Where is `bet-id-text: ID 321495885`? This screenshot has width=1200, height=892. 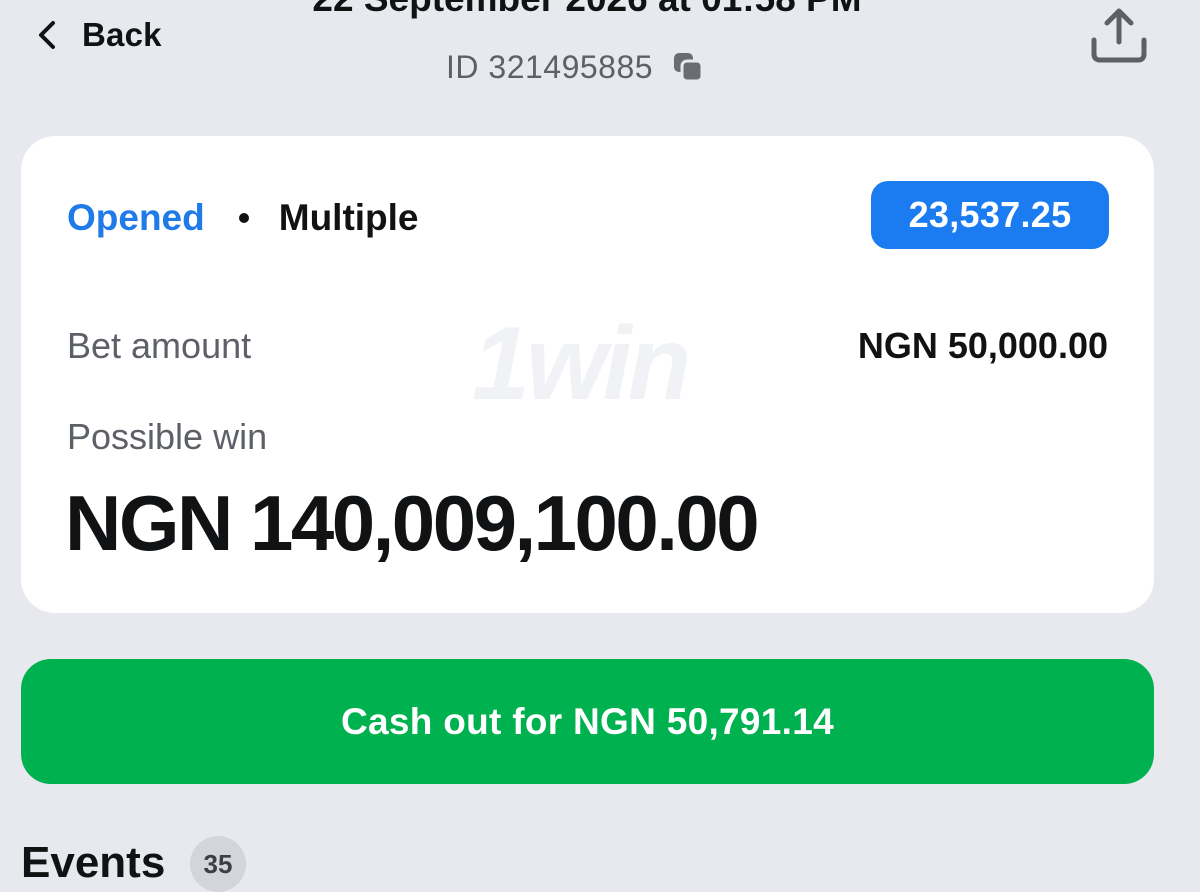
bet-id-text: ID 321495885 is located at coordinates (550, 66).